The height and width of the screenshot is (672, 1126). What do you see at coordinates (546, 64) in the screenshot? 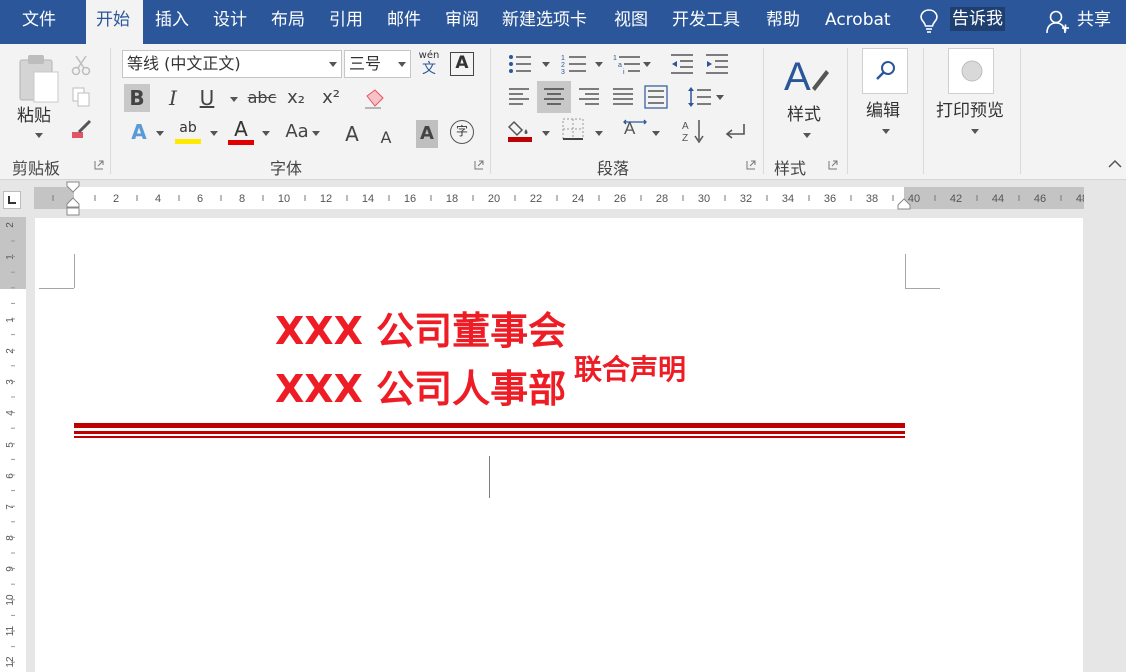
I see `bullets-dropdown-icon` at bounding box center [546, 64].